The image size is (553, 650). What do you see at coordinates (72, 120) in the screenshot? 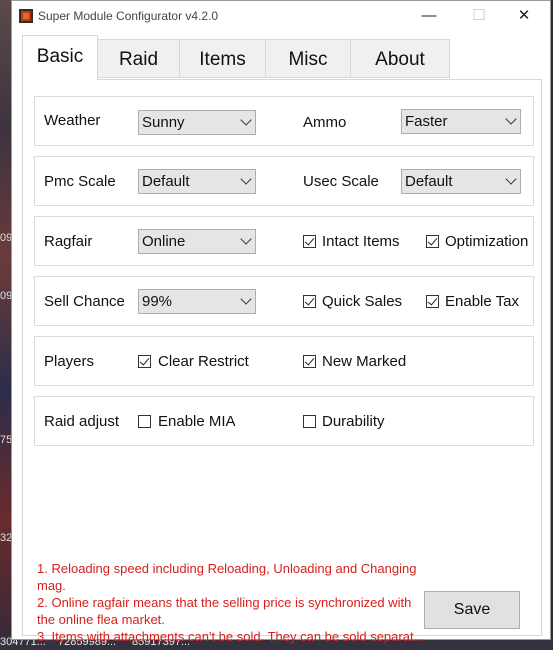
I see `weather-label: Weather` at bounding box center [72, 120].